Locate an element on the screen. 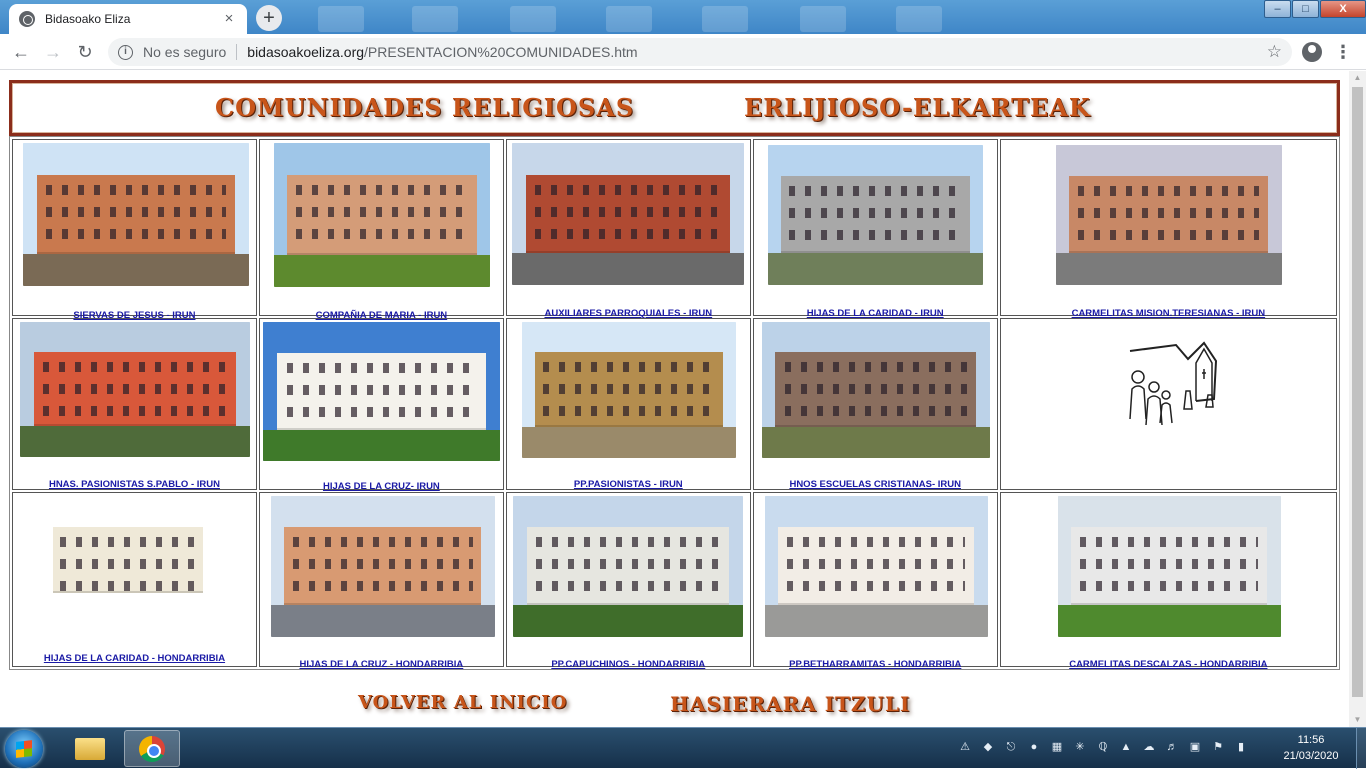  usb-icon: ⎋ is located at coordinates (1011, 747).